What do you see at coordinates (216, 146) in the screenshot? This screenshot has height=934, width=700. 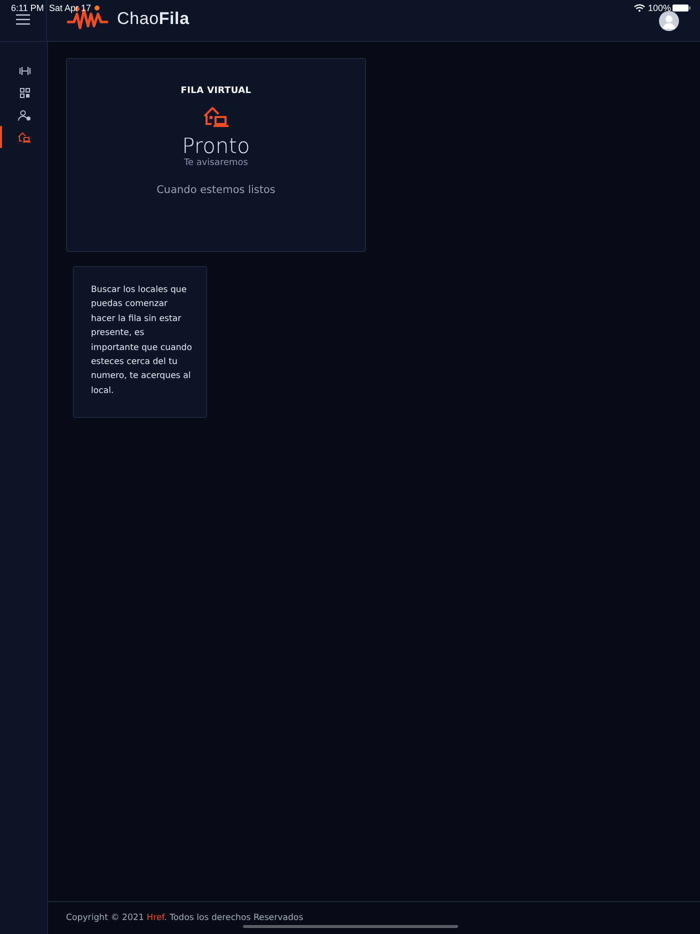 I see `status-text: Pronto` at bounding box center [216, 146].